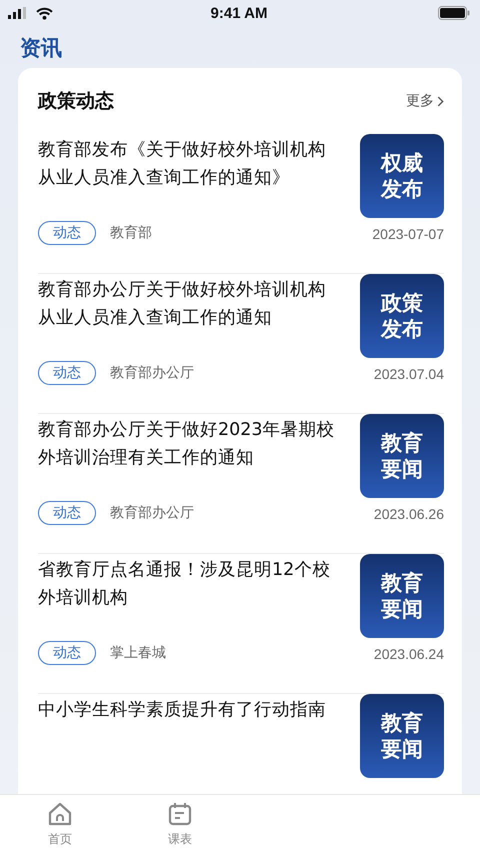  What do you see at coordinates (409, 654) in the screenshot?
I see `article-date: 2023.06.24` at bounding box center [409, 654].